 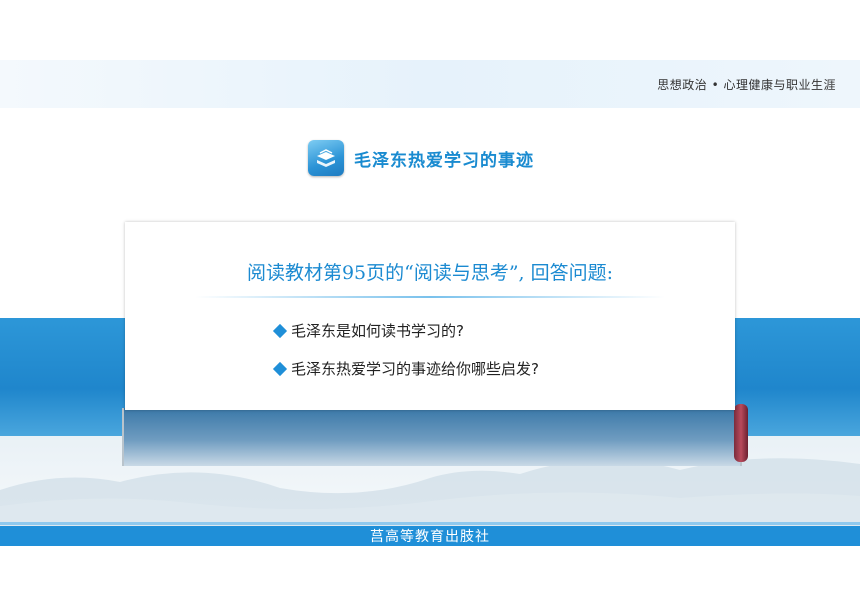 I want to click on question-text: 毛泽东是如何读书学习的?, so click(x=377, y=331).